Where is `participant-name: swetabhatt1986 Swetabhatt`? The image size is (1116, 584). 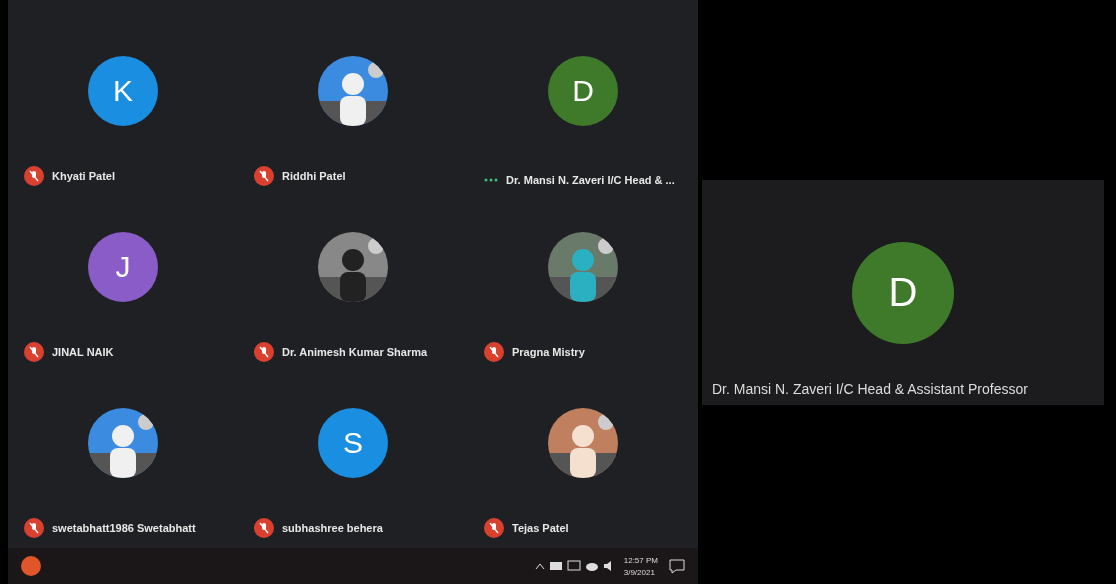
participant-name: swetabhatt1986 Swetabhatt is located at coordinates (124, 528).